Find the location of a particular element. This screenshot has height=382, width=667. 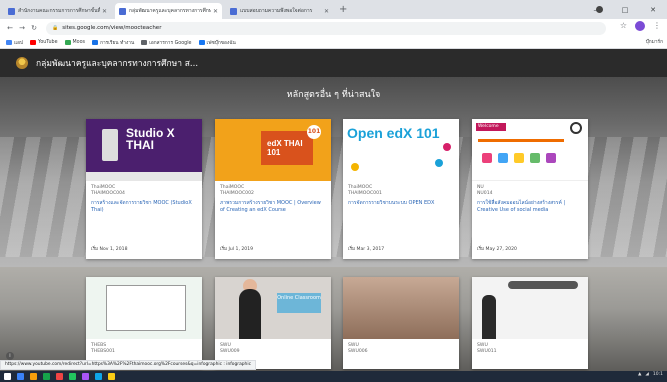

thumbnail-text: Online Classroom is located at coordinates (299, 303).